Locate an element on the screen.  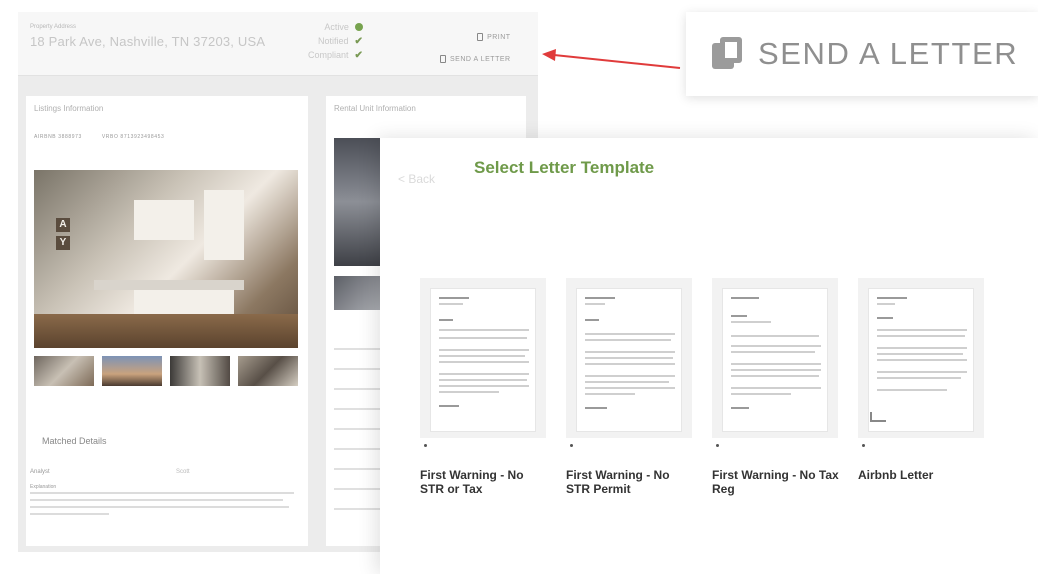
send-letter-label: SEND A LETTER is located at coordinates (480, 59).